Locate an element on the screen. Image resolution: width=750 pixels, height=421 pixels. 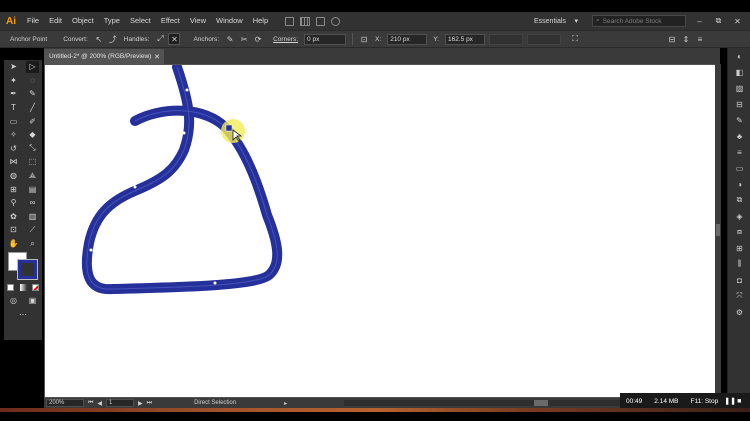
search-input: ⌕ Search Adobe Stock is located at coordinates (639, 21).